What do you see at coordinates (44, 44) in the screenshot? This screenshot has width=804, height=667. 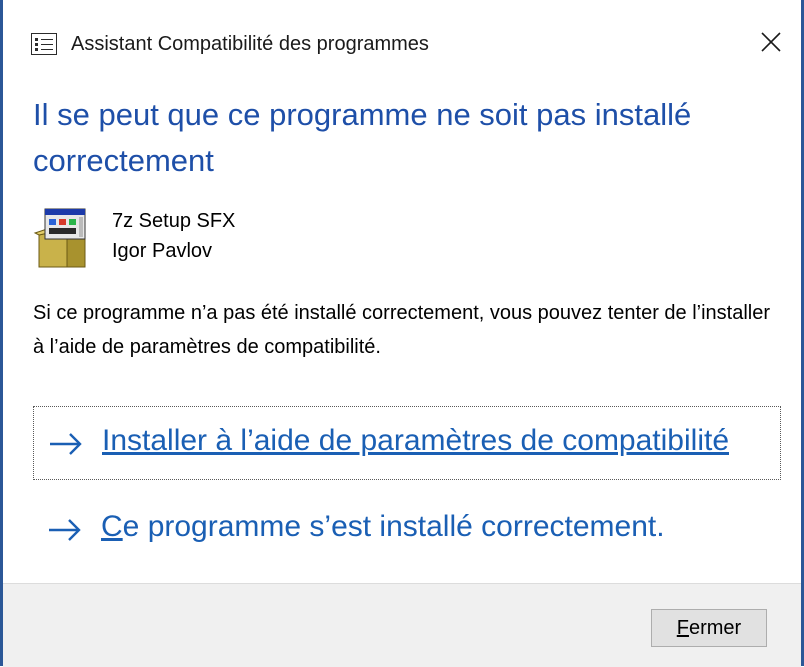 I see `compatibility-assistant-icon` at bounding box center [44, 44].